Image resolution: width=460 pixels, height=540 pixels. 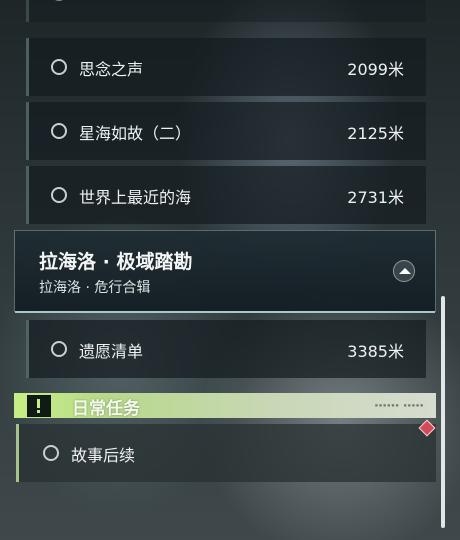 I want to click on quest-name: 星海如故（二）, so click(x=135, y=133).